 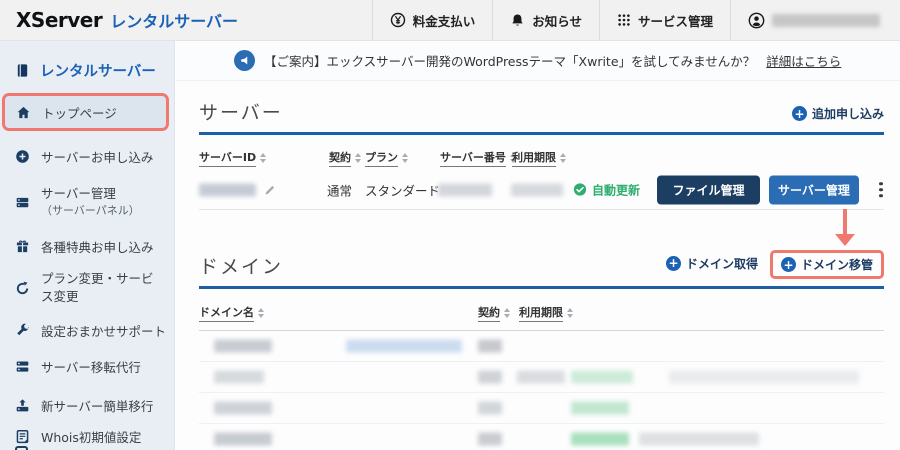 I want to click on server-id-redacted, so click(x=227, y=189).